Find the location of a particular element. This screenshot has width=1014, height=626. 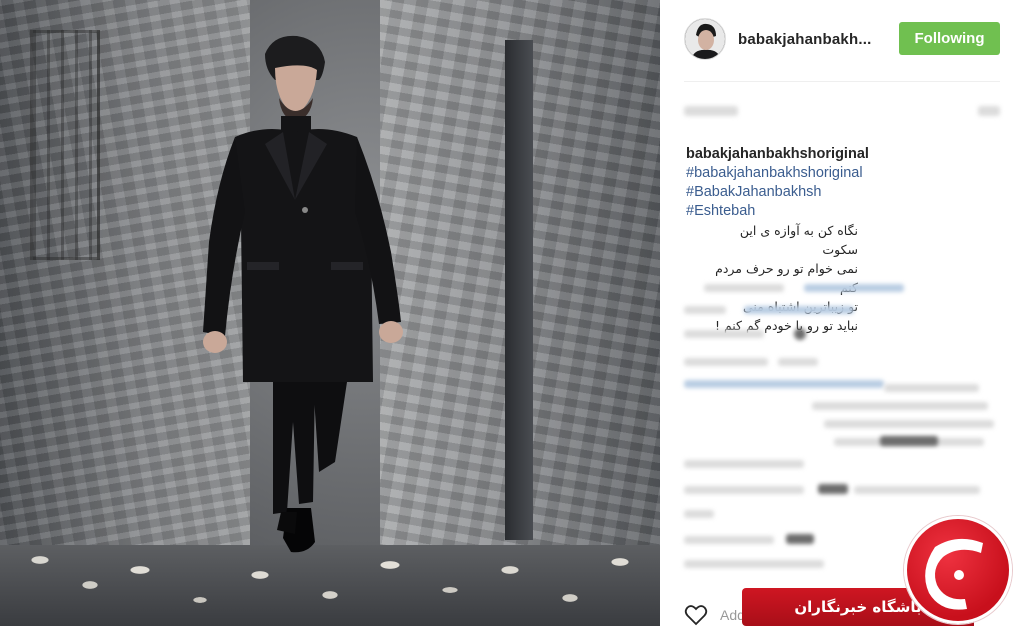

avatar is located at coordinates (705, 39).